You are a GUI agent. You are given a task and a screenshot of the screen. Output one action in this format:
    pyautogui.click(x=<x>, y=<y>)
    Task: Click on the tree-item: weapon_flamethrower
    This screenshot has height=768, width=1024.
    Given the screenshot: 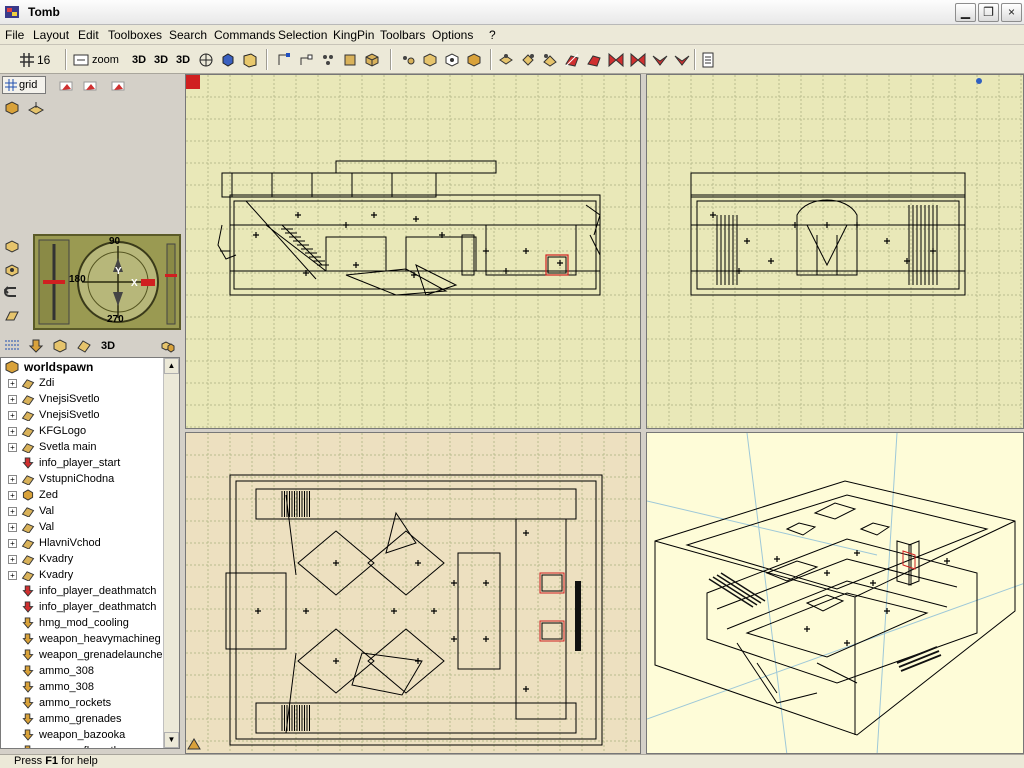 What is the action you would take?
    pyautogui.click(x=82, y=745)
    